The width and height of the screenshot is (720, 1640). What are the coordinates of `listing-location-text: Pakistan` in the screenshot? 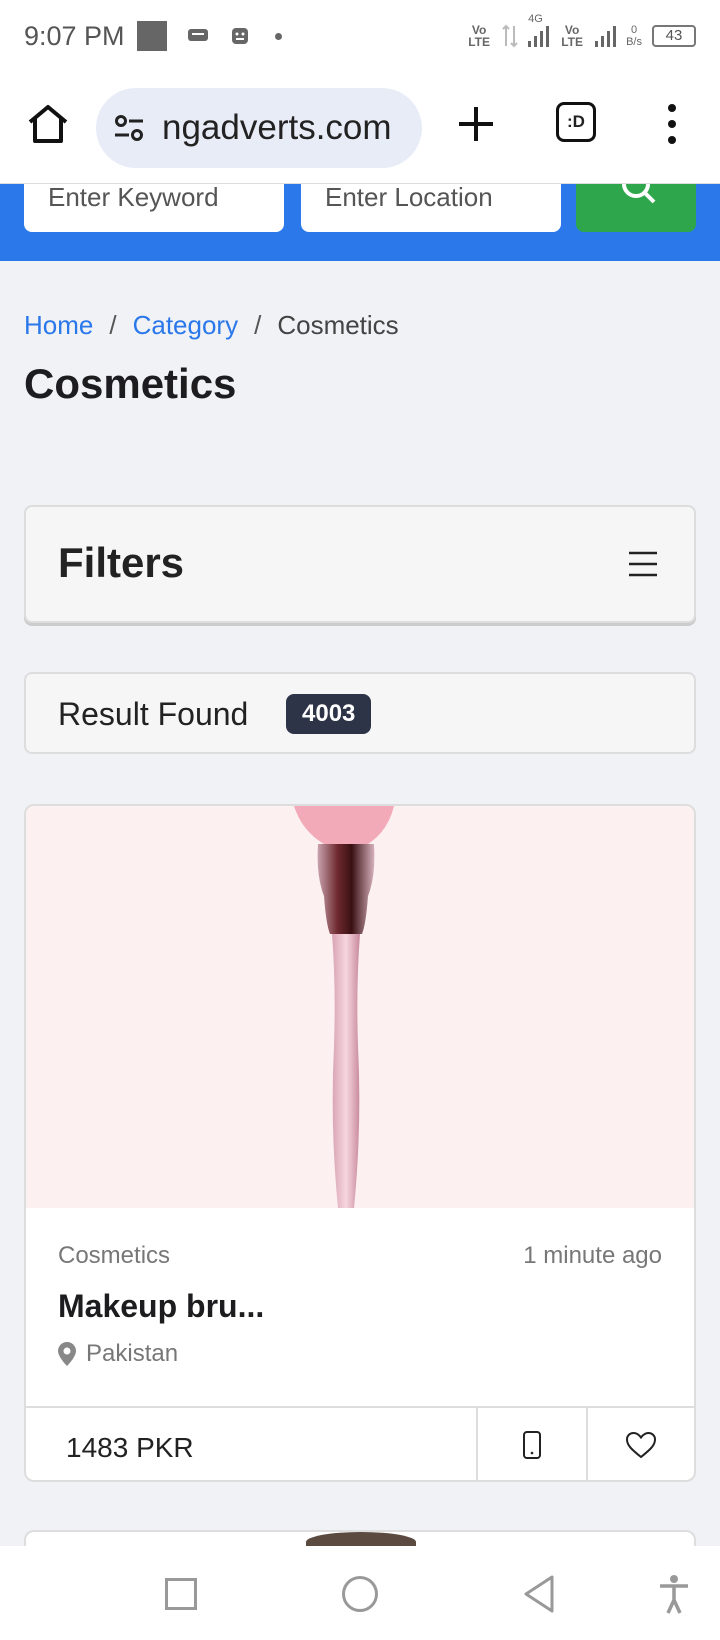 It's located at (132, 1353).